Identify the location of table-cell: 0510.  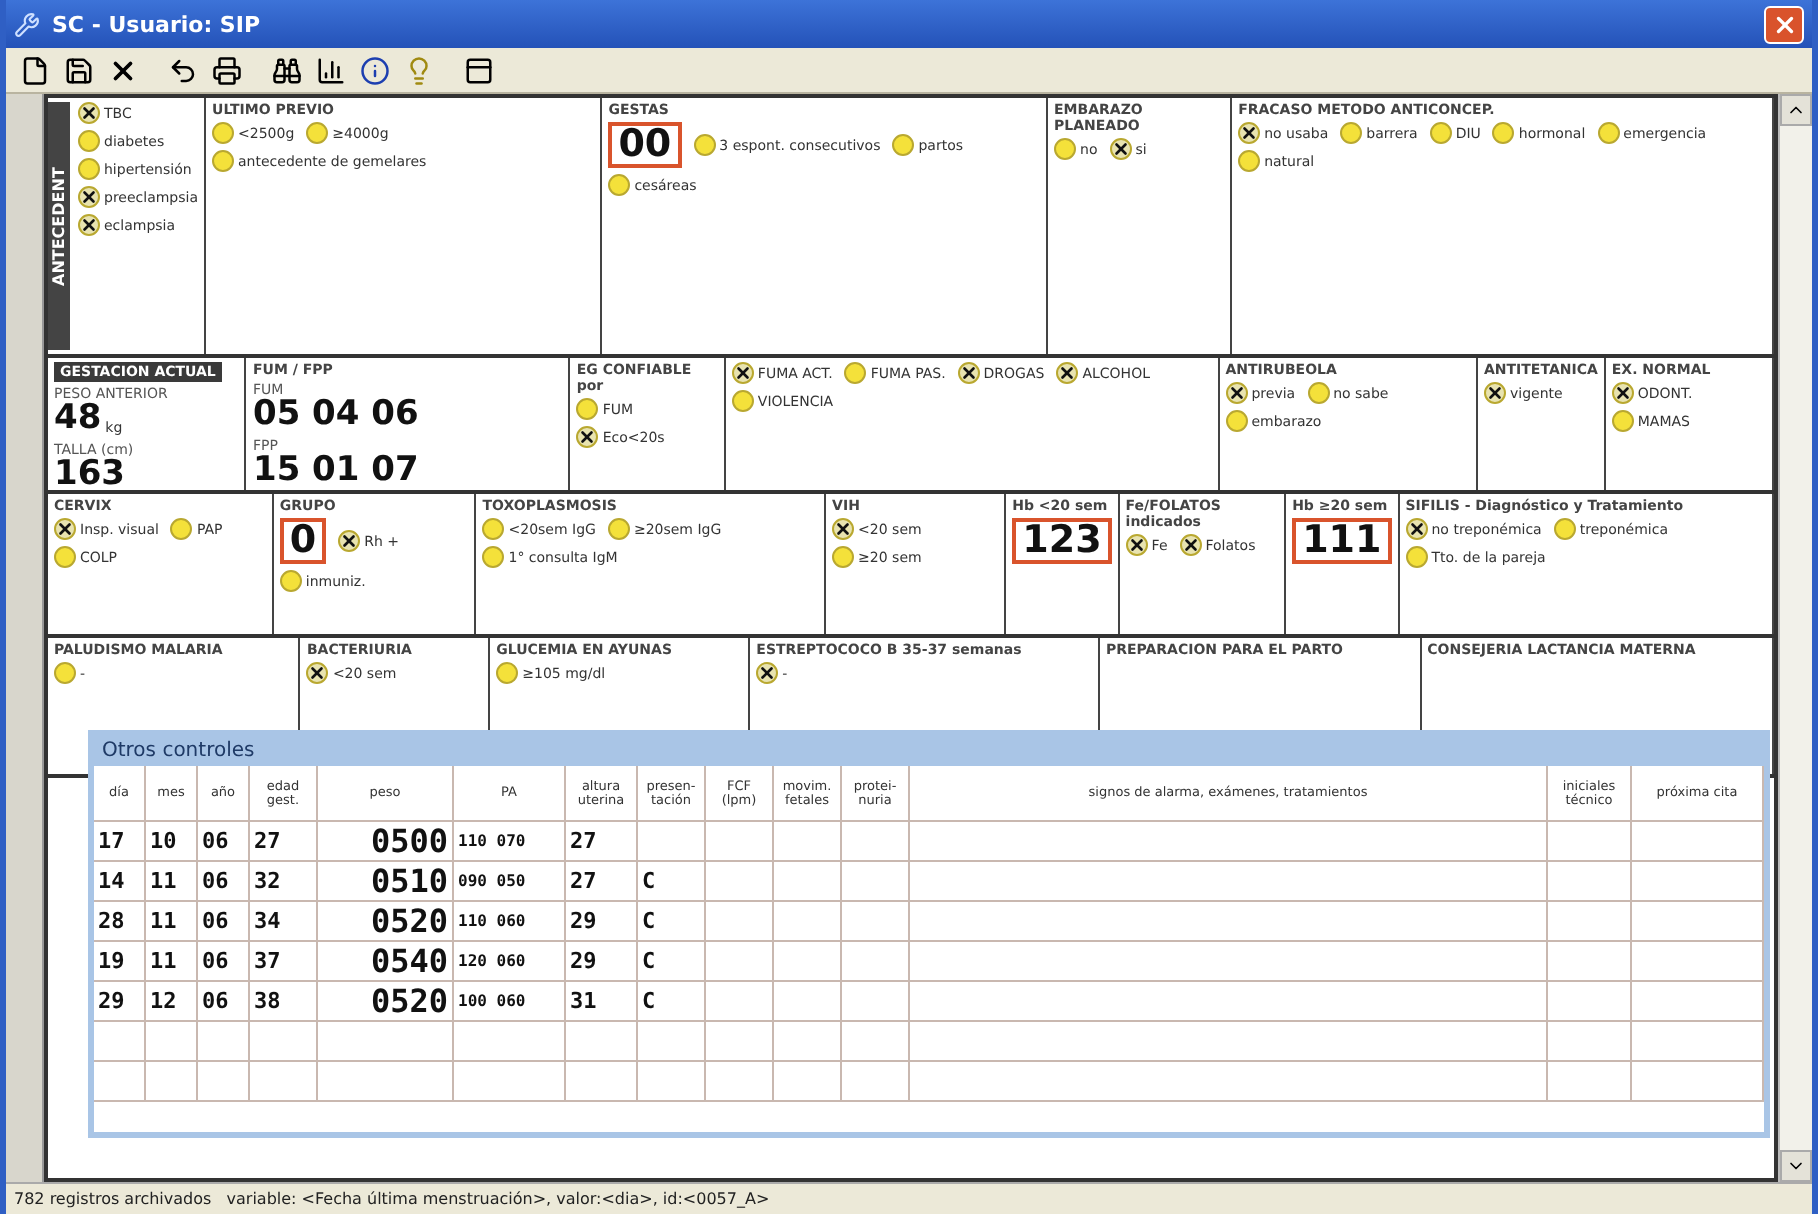
(386, 882).